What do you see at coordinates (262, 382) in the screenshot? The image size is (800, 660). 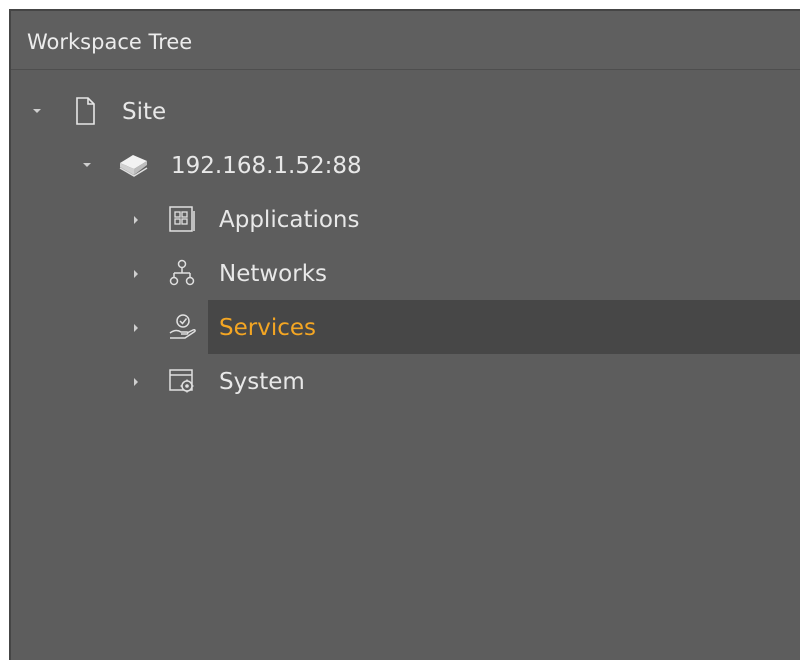 I see `tree-item-label: System` at bounding box center [262, 382].